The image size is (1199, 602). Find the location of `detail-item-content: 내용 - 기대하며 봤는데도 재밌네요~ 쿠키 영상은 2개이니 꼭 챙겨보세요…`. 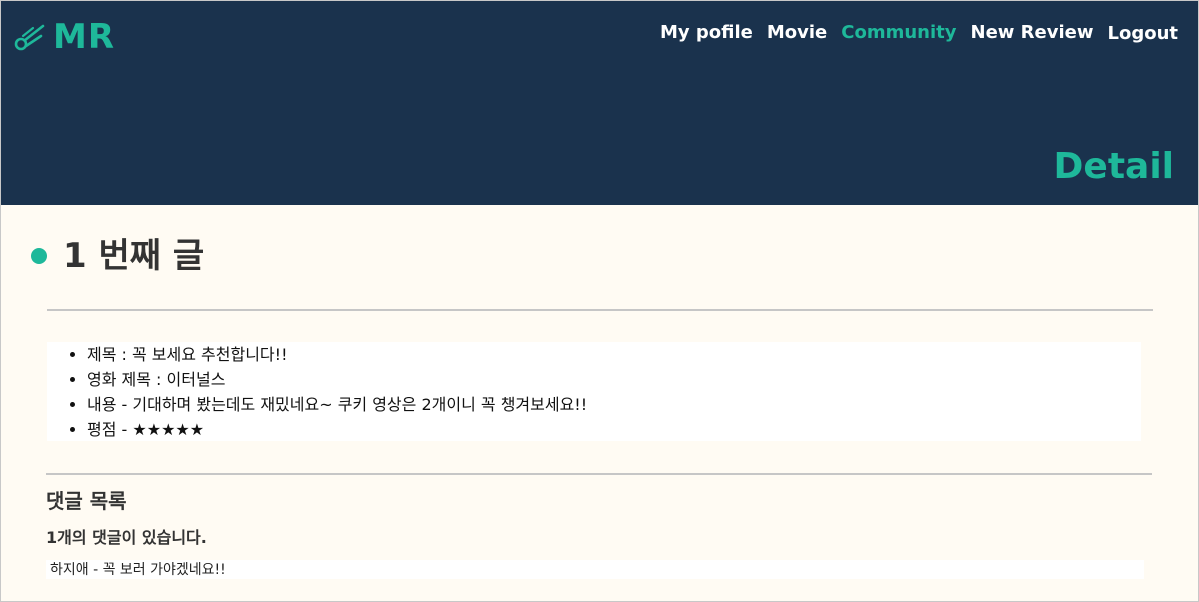

detail-item-content: 내용 - 기대하며 봤는데도 재밌네요~ 쿠키 영상은 2개이니 꼭 챙겨보세요… is located at coordinates (614, 404).